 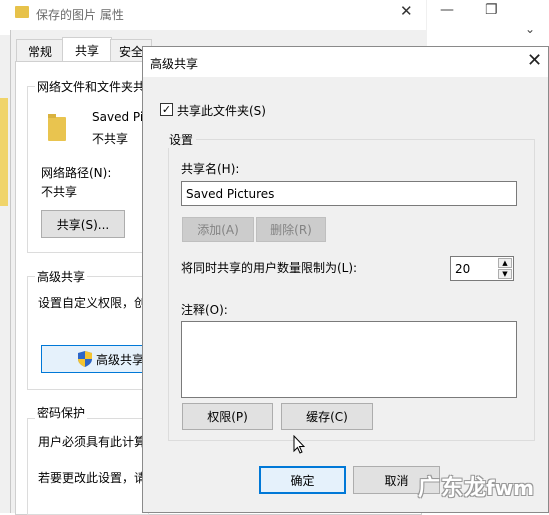 What do you see at coordinates (87, 50) in the screenshot?
I see `tab-sharing: 共享` at bounding box center [87, 50].